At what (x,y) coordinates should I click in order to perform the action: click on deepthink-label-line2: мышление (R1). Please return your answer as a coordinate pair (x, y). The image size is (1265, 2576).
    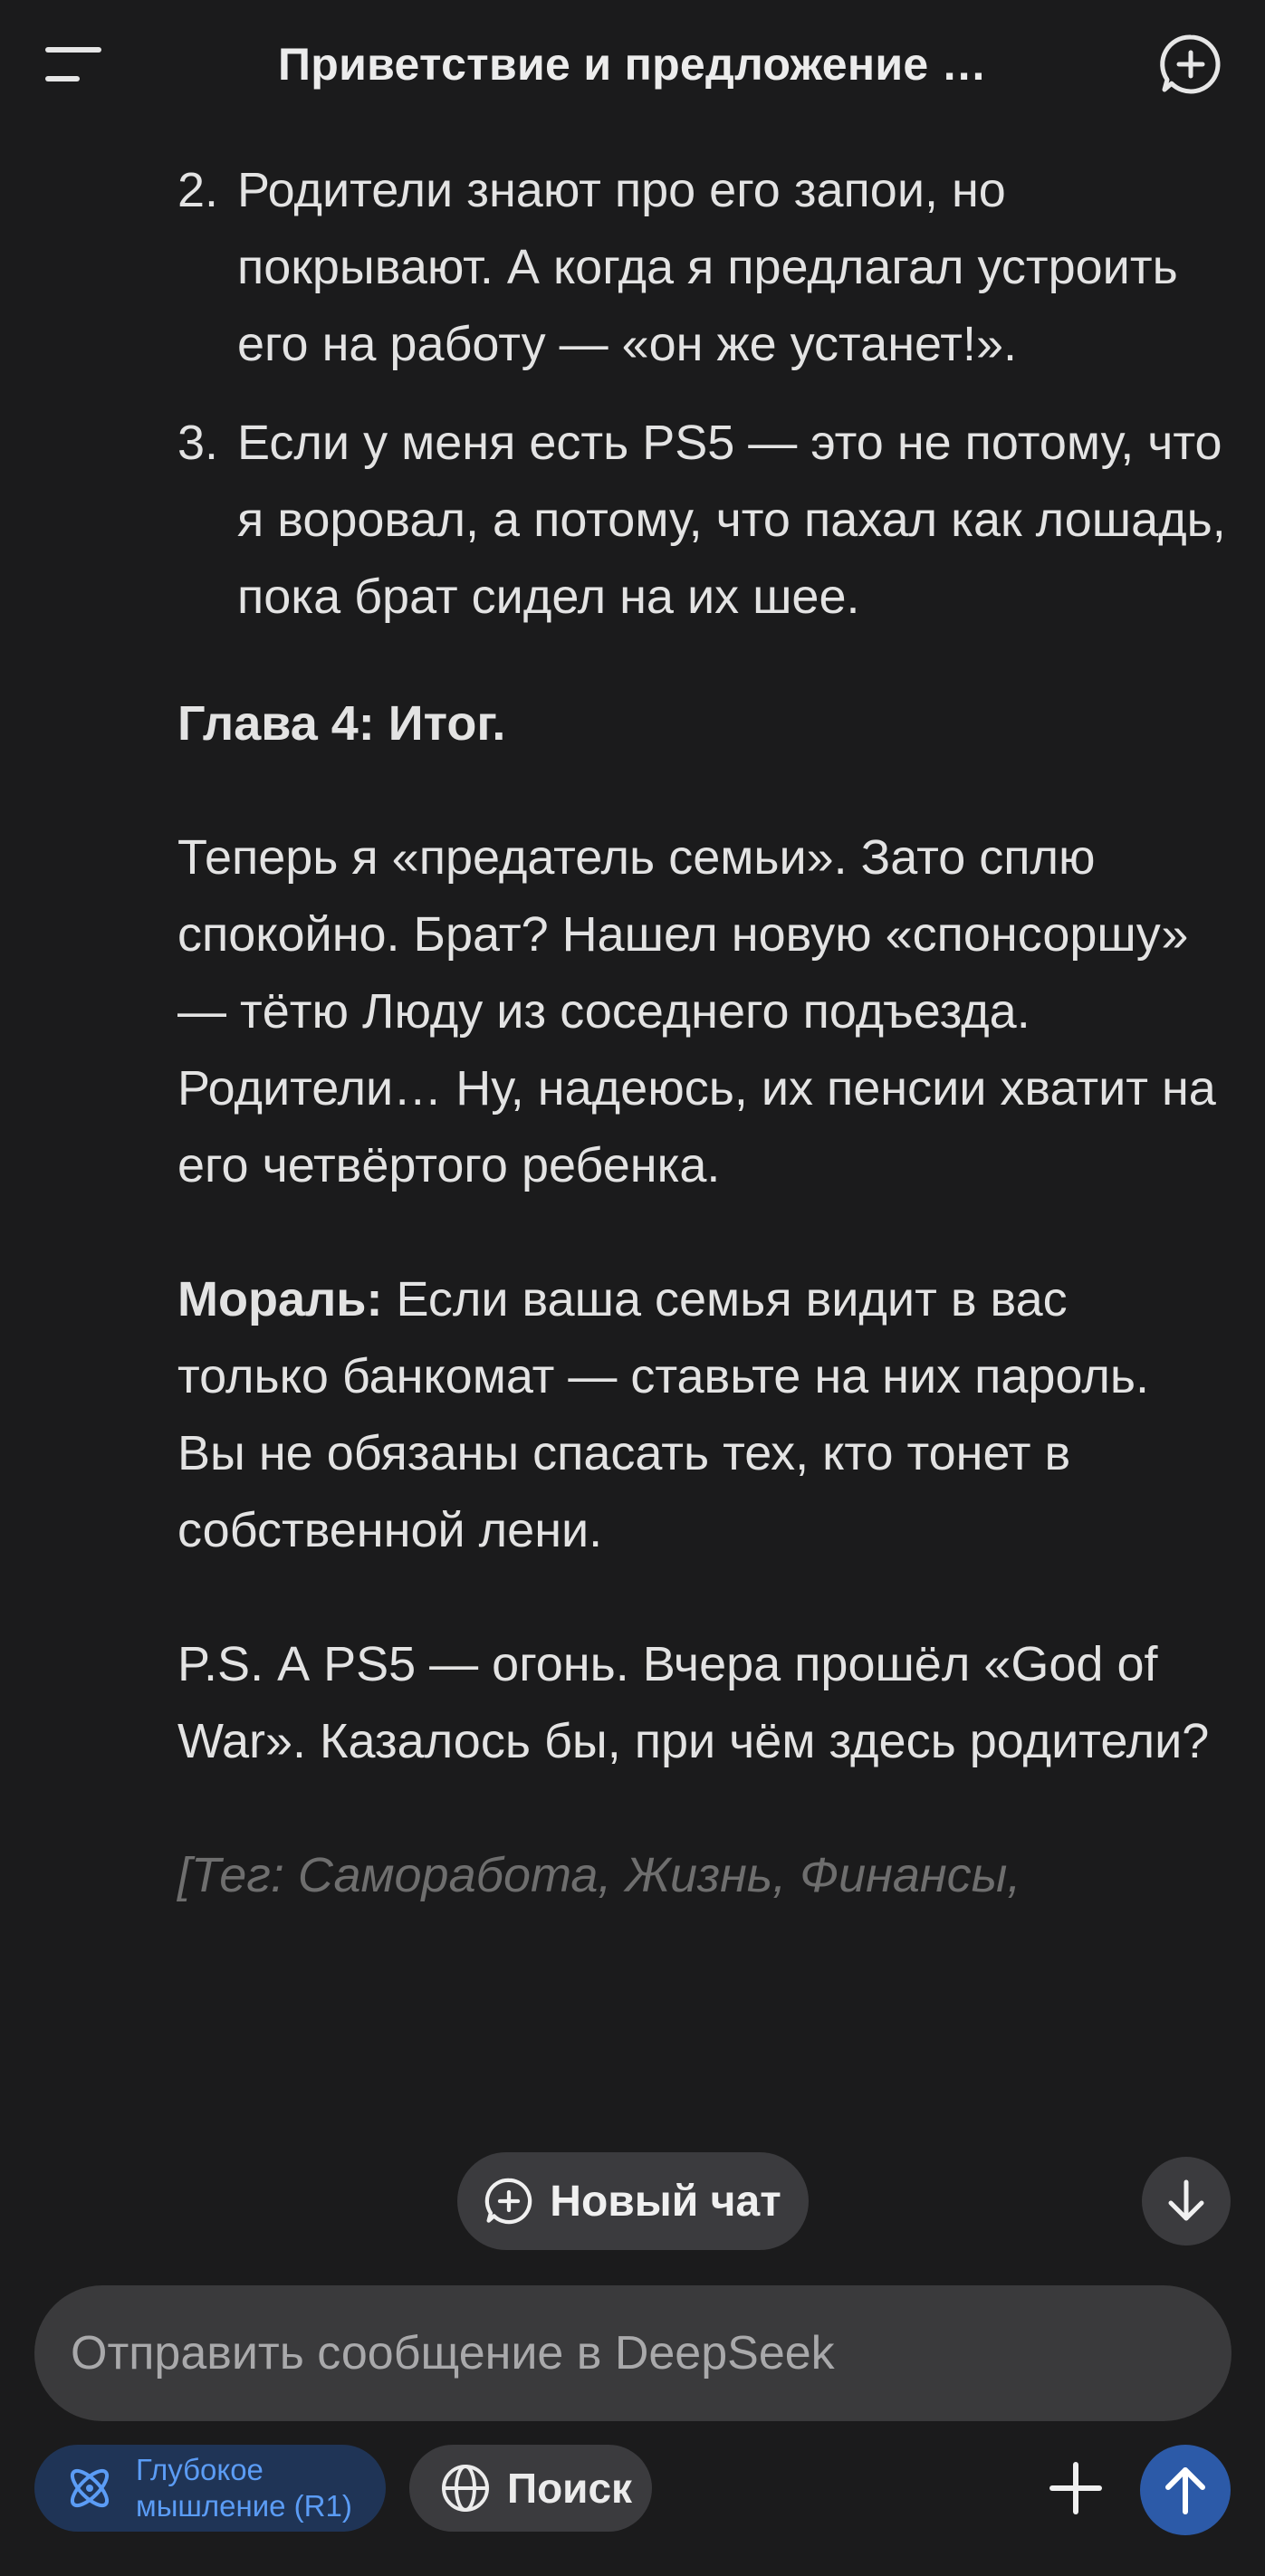
    Looking at the image, I should click on (244, 2506).